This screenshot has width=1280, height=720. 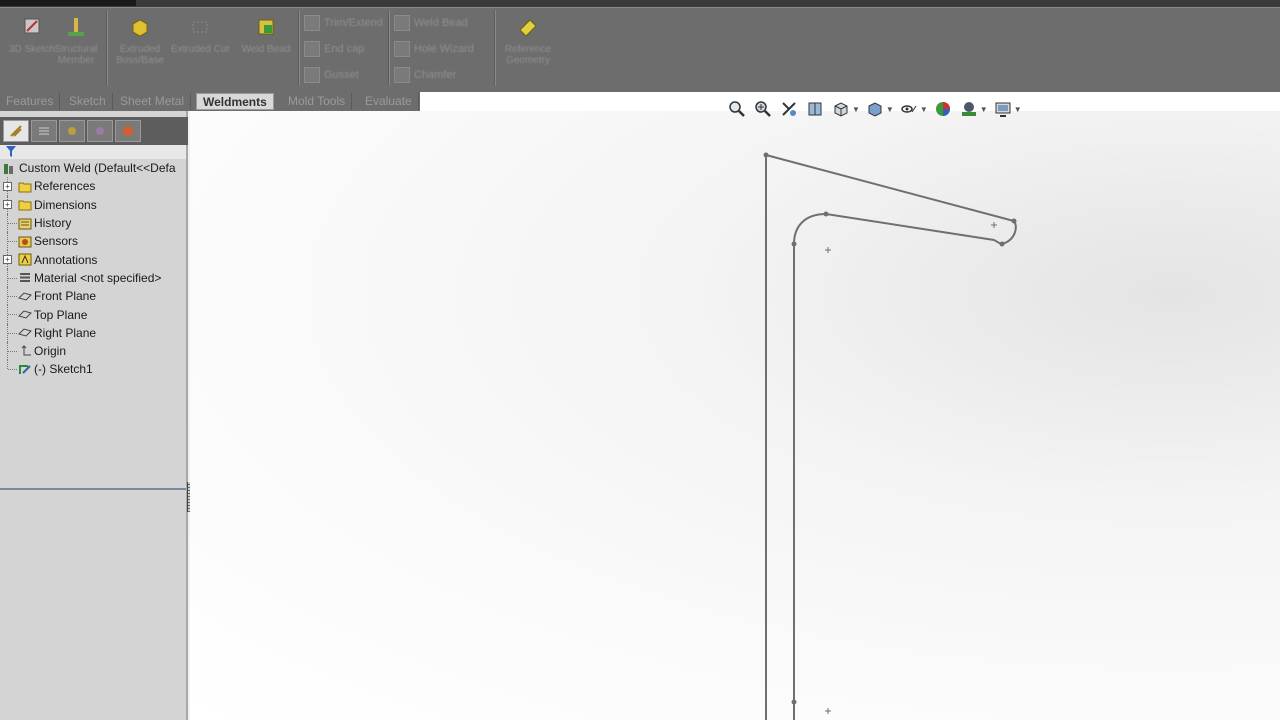 I want to click on gusset-label: Gusset, so click(x=341, y=75).